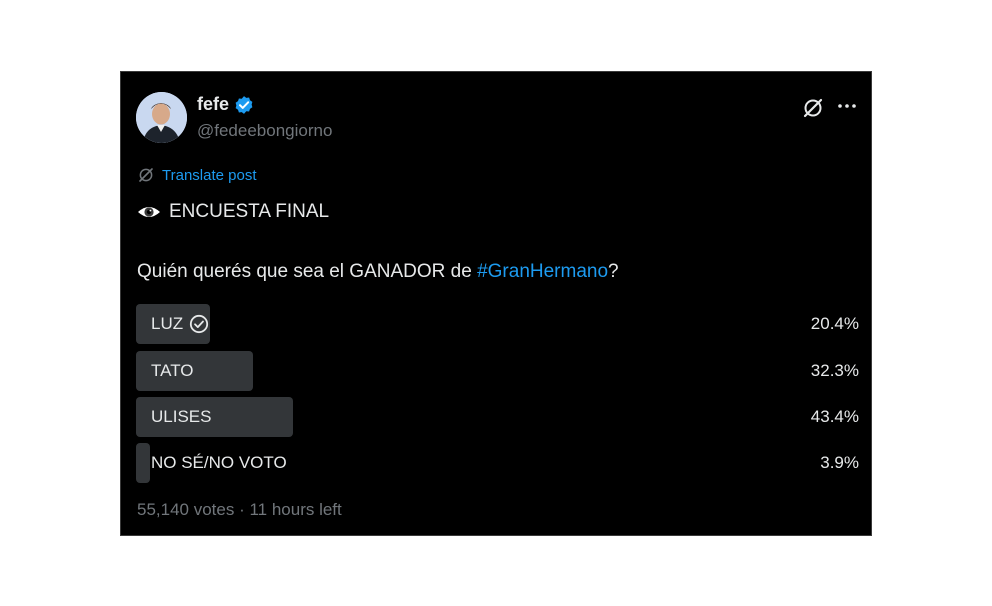  I want to click on poll-option-label-group: LUZ, so click(180, 324).